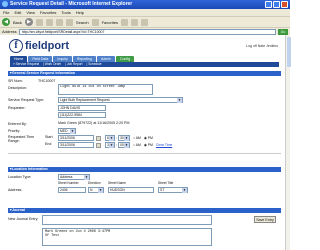 The height and width of the screenshot is (250, 320). I want to click on search-label: Search, so click(82, 22).